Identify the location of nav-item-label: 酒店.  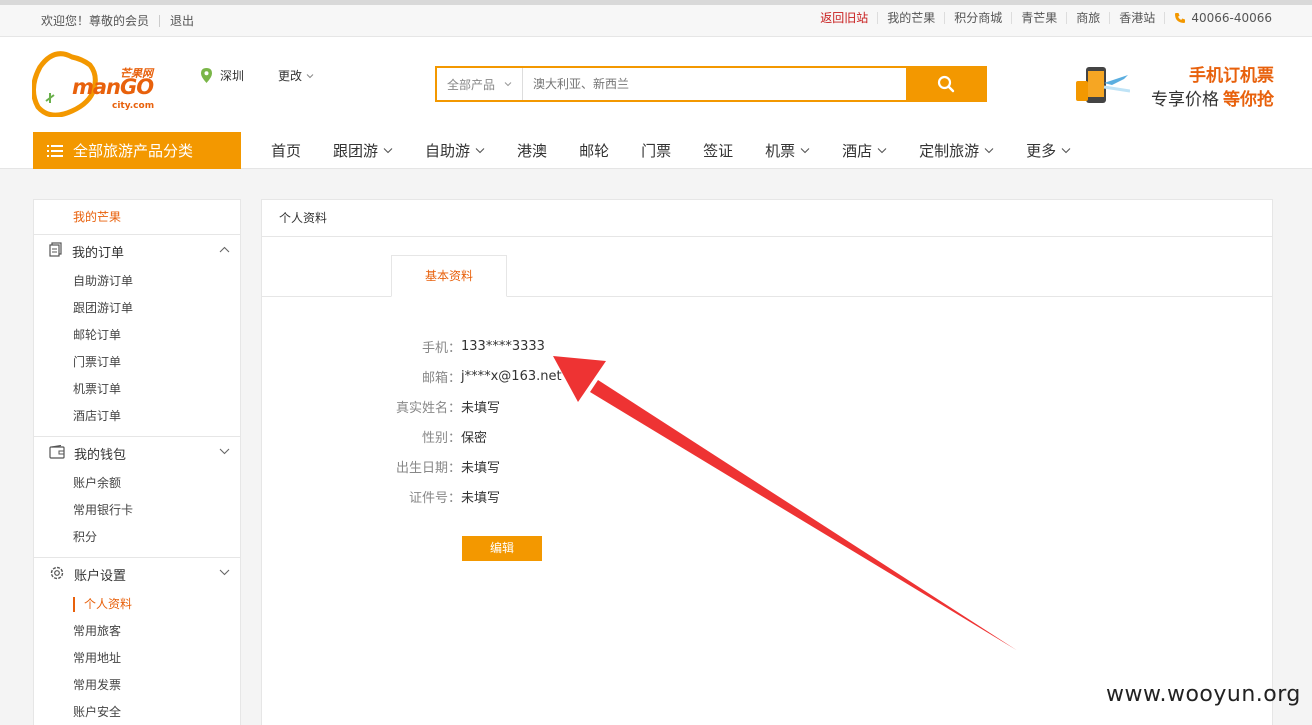
(857, 151).